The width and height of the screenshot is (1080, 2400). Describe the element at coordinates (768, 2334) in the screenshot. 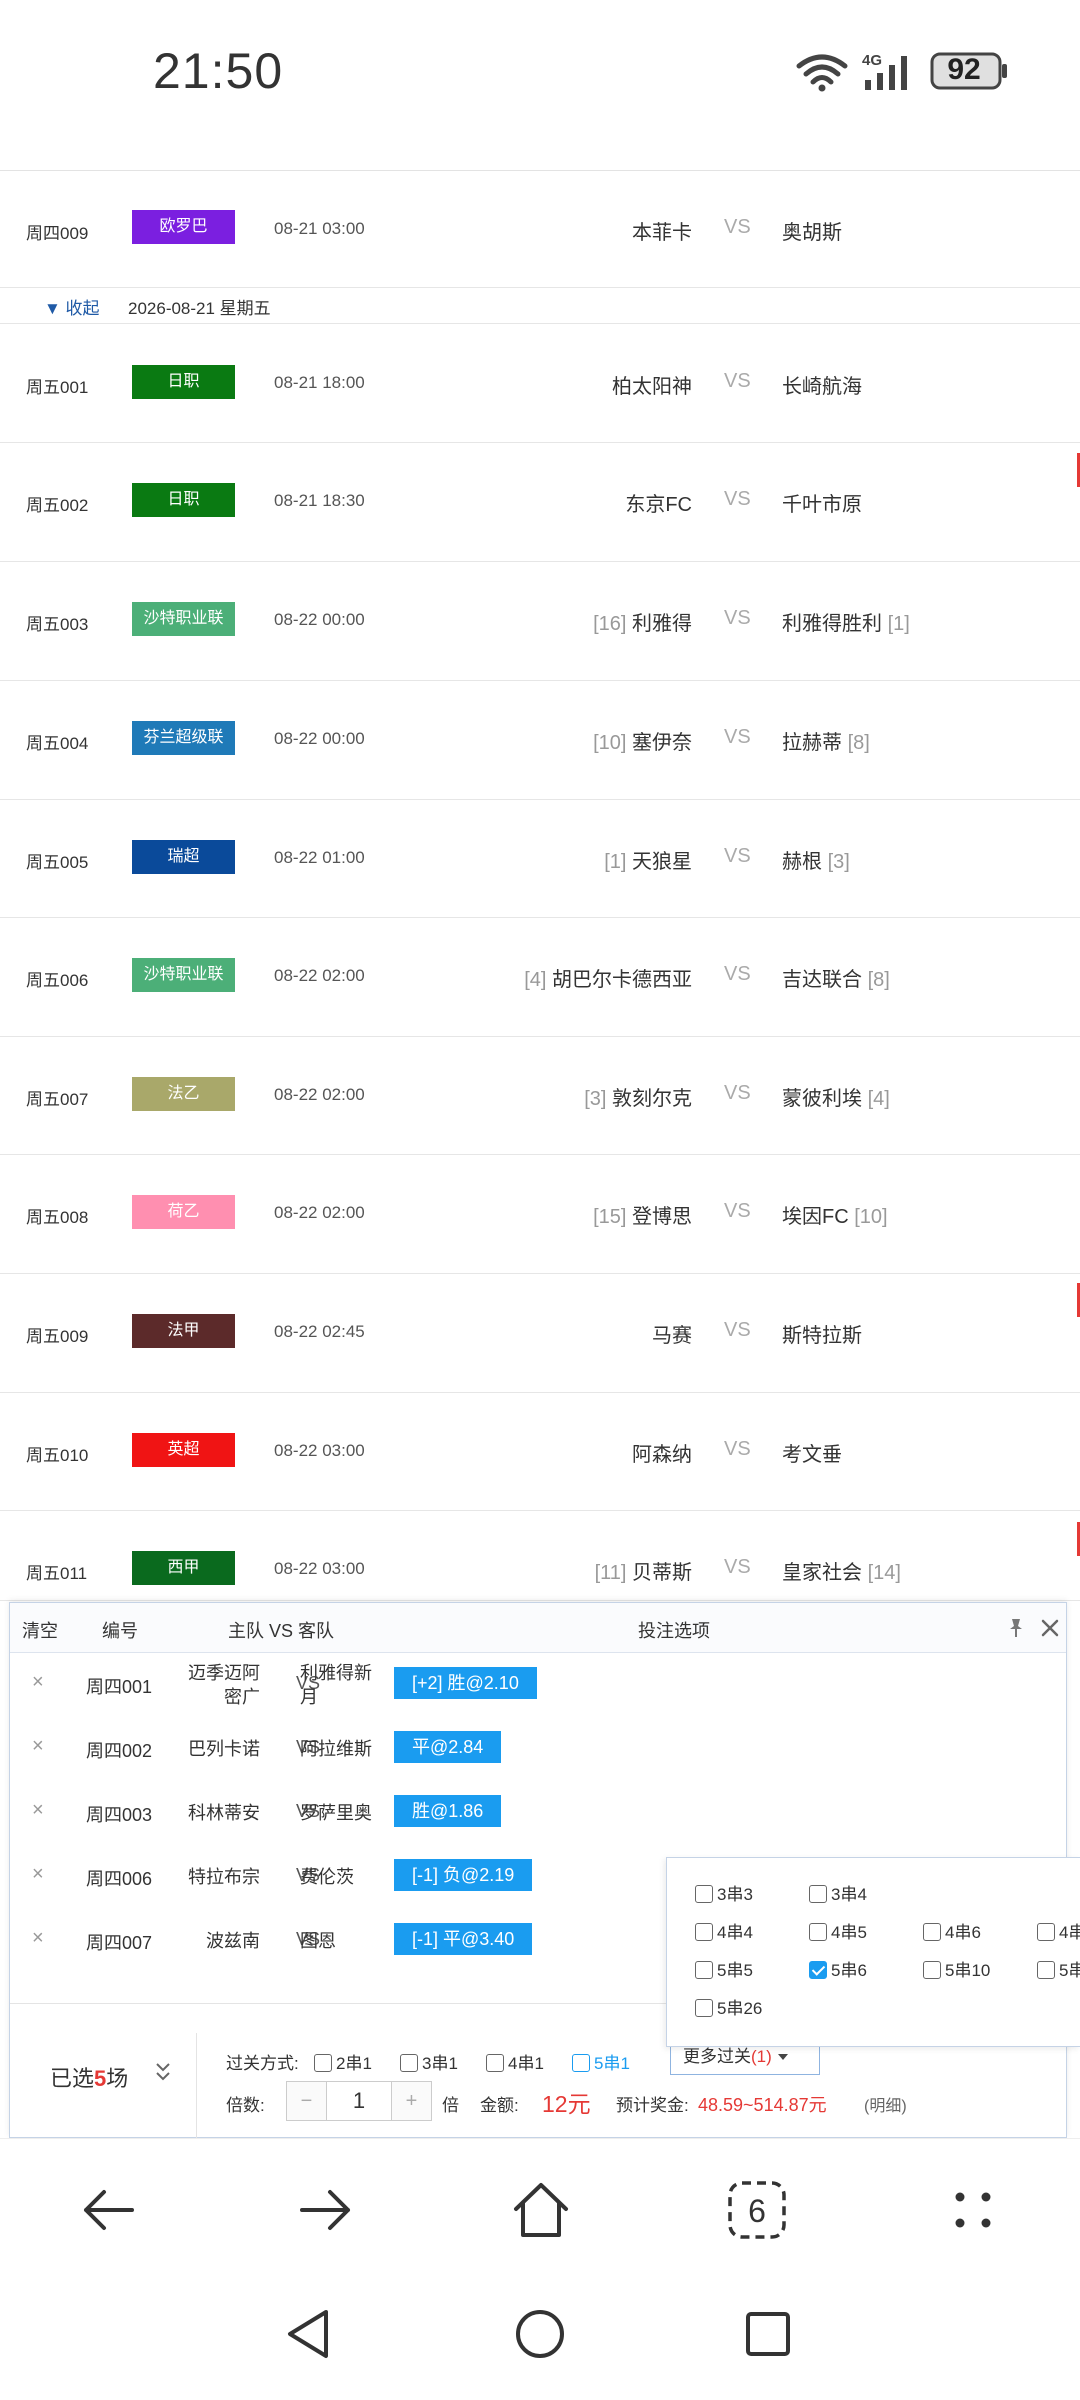

I see `nav-recents-icon` at that location.